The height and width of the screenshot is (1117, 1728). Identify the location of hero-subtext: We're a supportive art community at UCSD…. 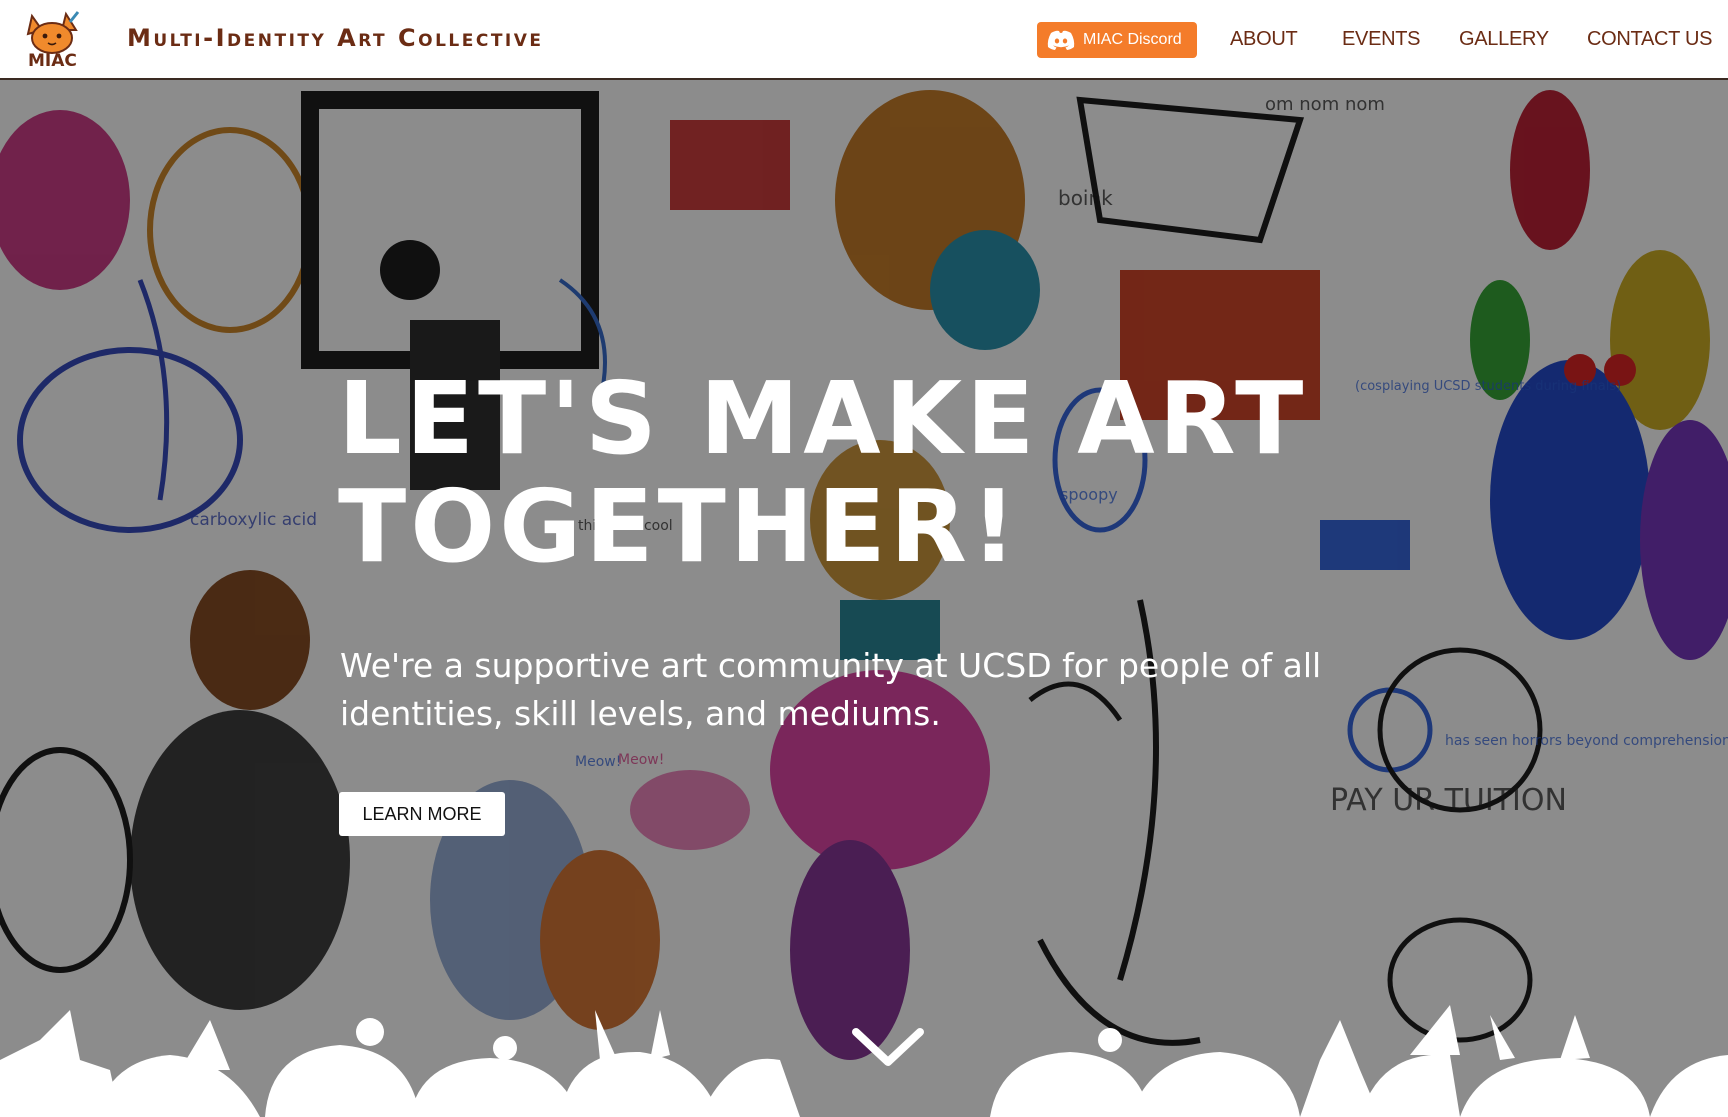
(831, 689).